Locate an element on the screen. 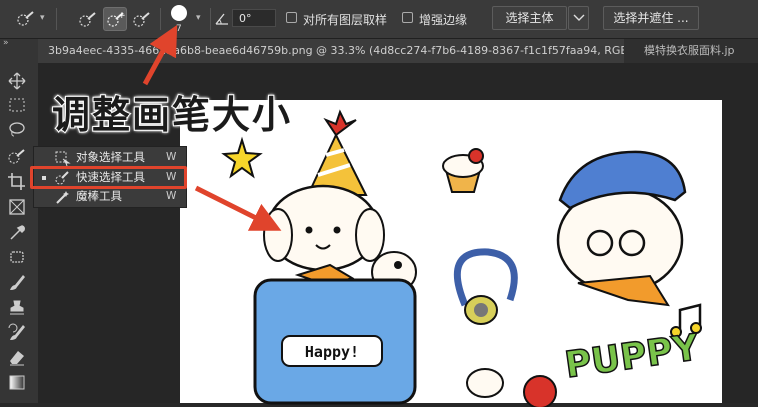 The width and height of the screenshot is (758, 407). arrow-to-brush-size is located at coordinates (160, 55).